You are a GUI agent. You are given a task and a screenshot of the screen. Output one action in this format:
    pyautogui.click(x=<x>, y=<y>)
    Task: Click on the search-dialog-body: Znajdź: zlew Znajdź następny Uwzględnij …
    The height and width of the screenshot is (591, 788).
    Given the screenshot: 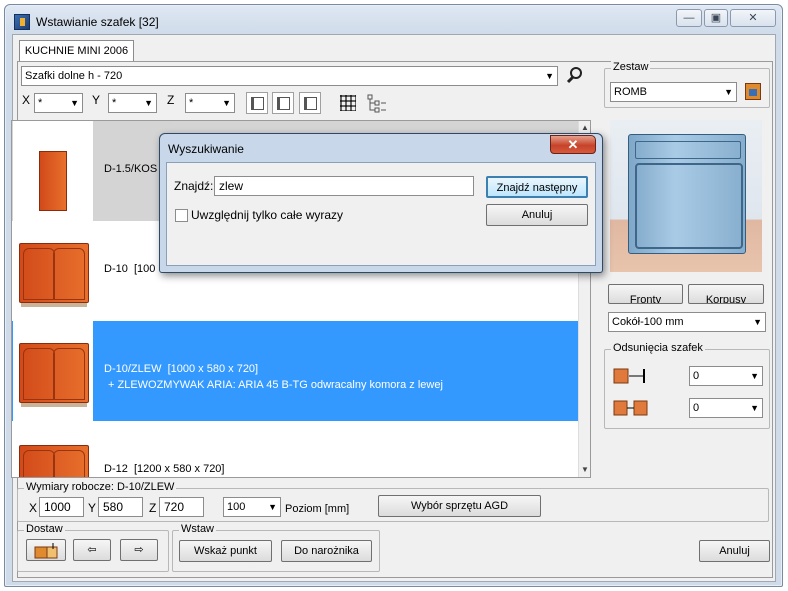 What is the action you would take?
    pyautogui.click(x=381, y=214)
    